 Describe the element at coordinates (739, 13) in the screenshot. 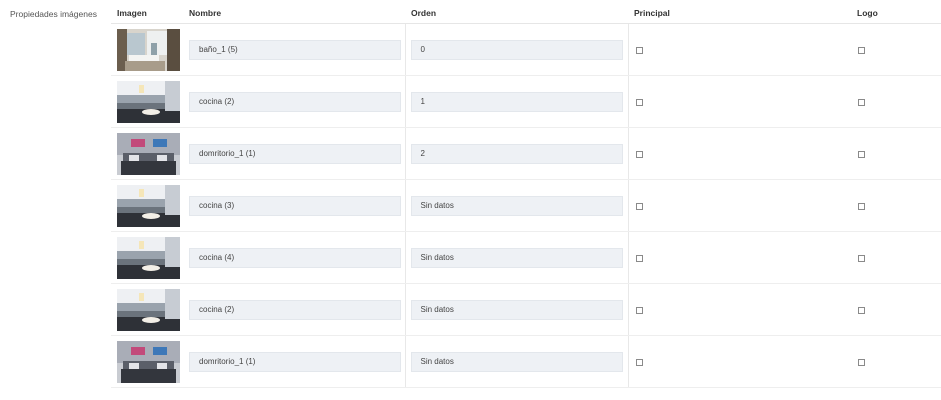

I see `column-header-principal: Principal` at that location.